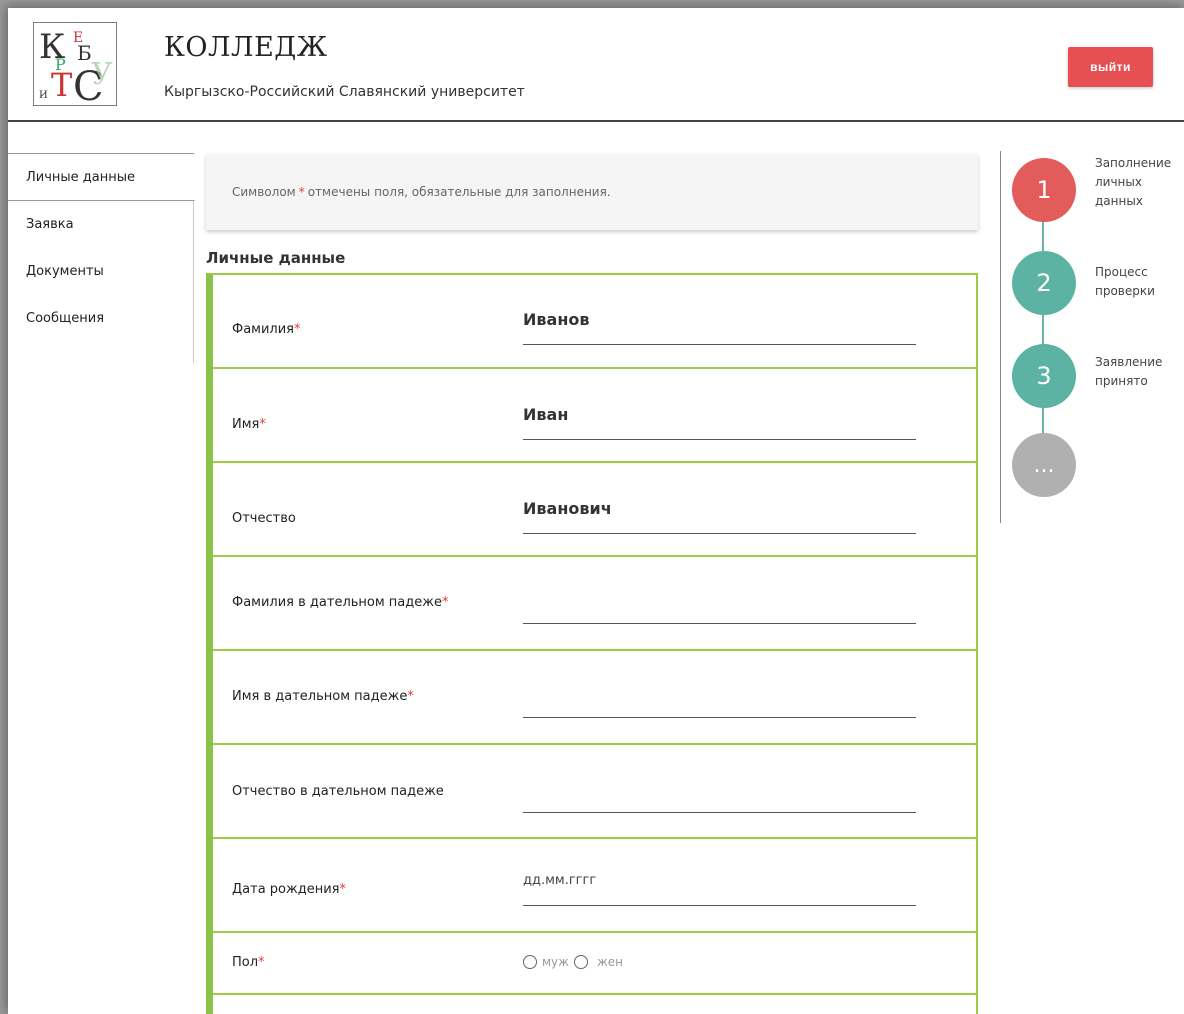  What do you see at coordinates (276, 258) in the screenshot?
I see `section-title: Личные данные` at bounding box center [276, 258].